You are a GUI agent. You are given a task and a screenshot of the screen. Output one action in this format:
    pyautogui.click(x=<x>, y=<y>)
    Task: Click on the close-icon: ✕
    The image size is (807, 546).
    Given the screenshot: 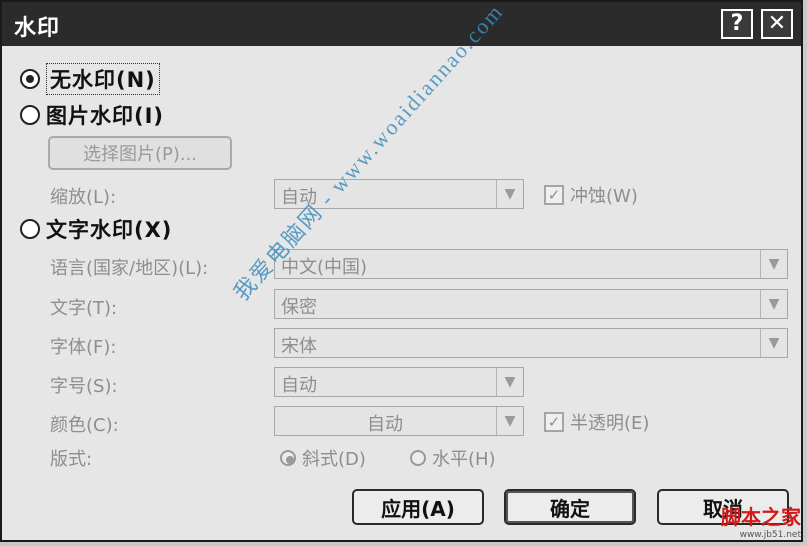 What is the action you would take?
    pyautogui.click(x=777, y=23)
    